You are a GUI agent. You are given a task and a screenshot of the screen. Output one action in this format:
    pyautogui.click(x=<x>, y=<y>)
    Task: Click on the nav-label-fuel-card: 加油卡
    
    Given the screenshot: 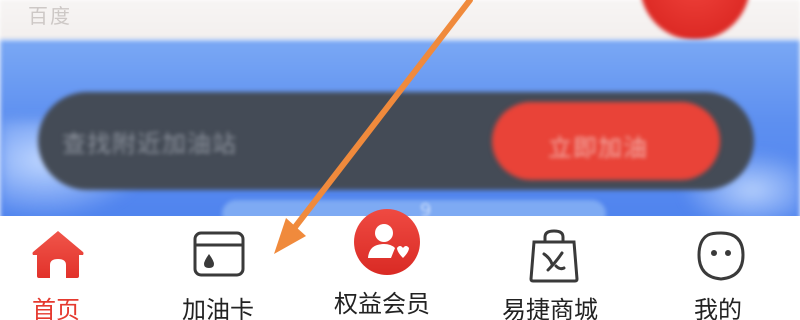 What is the action you would take?
    pyautogui.click(x=218, y=308)
    